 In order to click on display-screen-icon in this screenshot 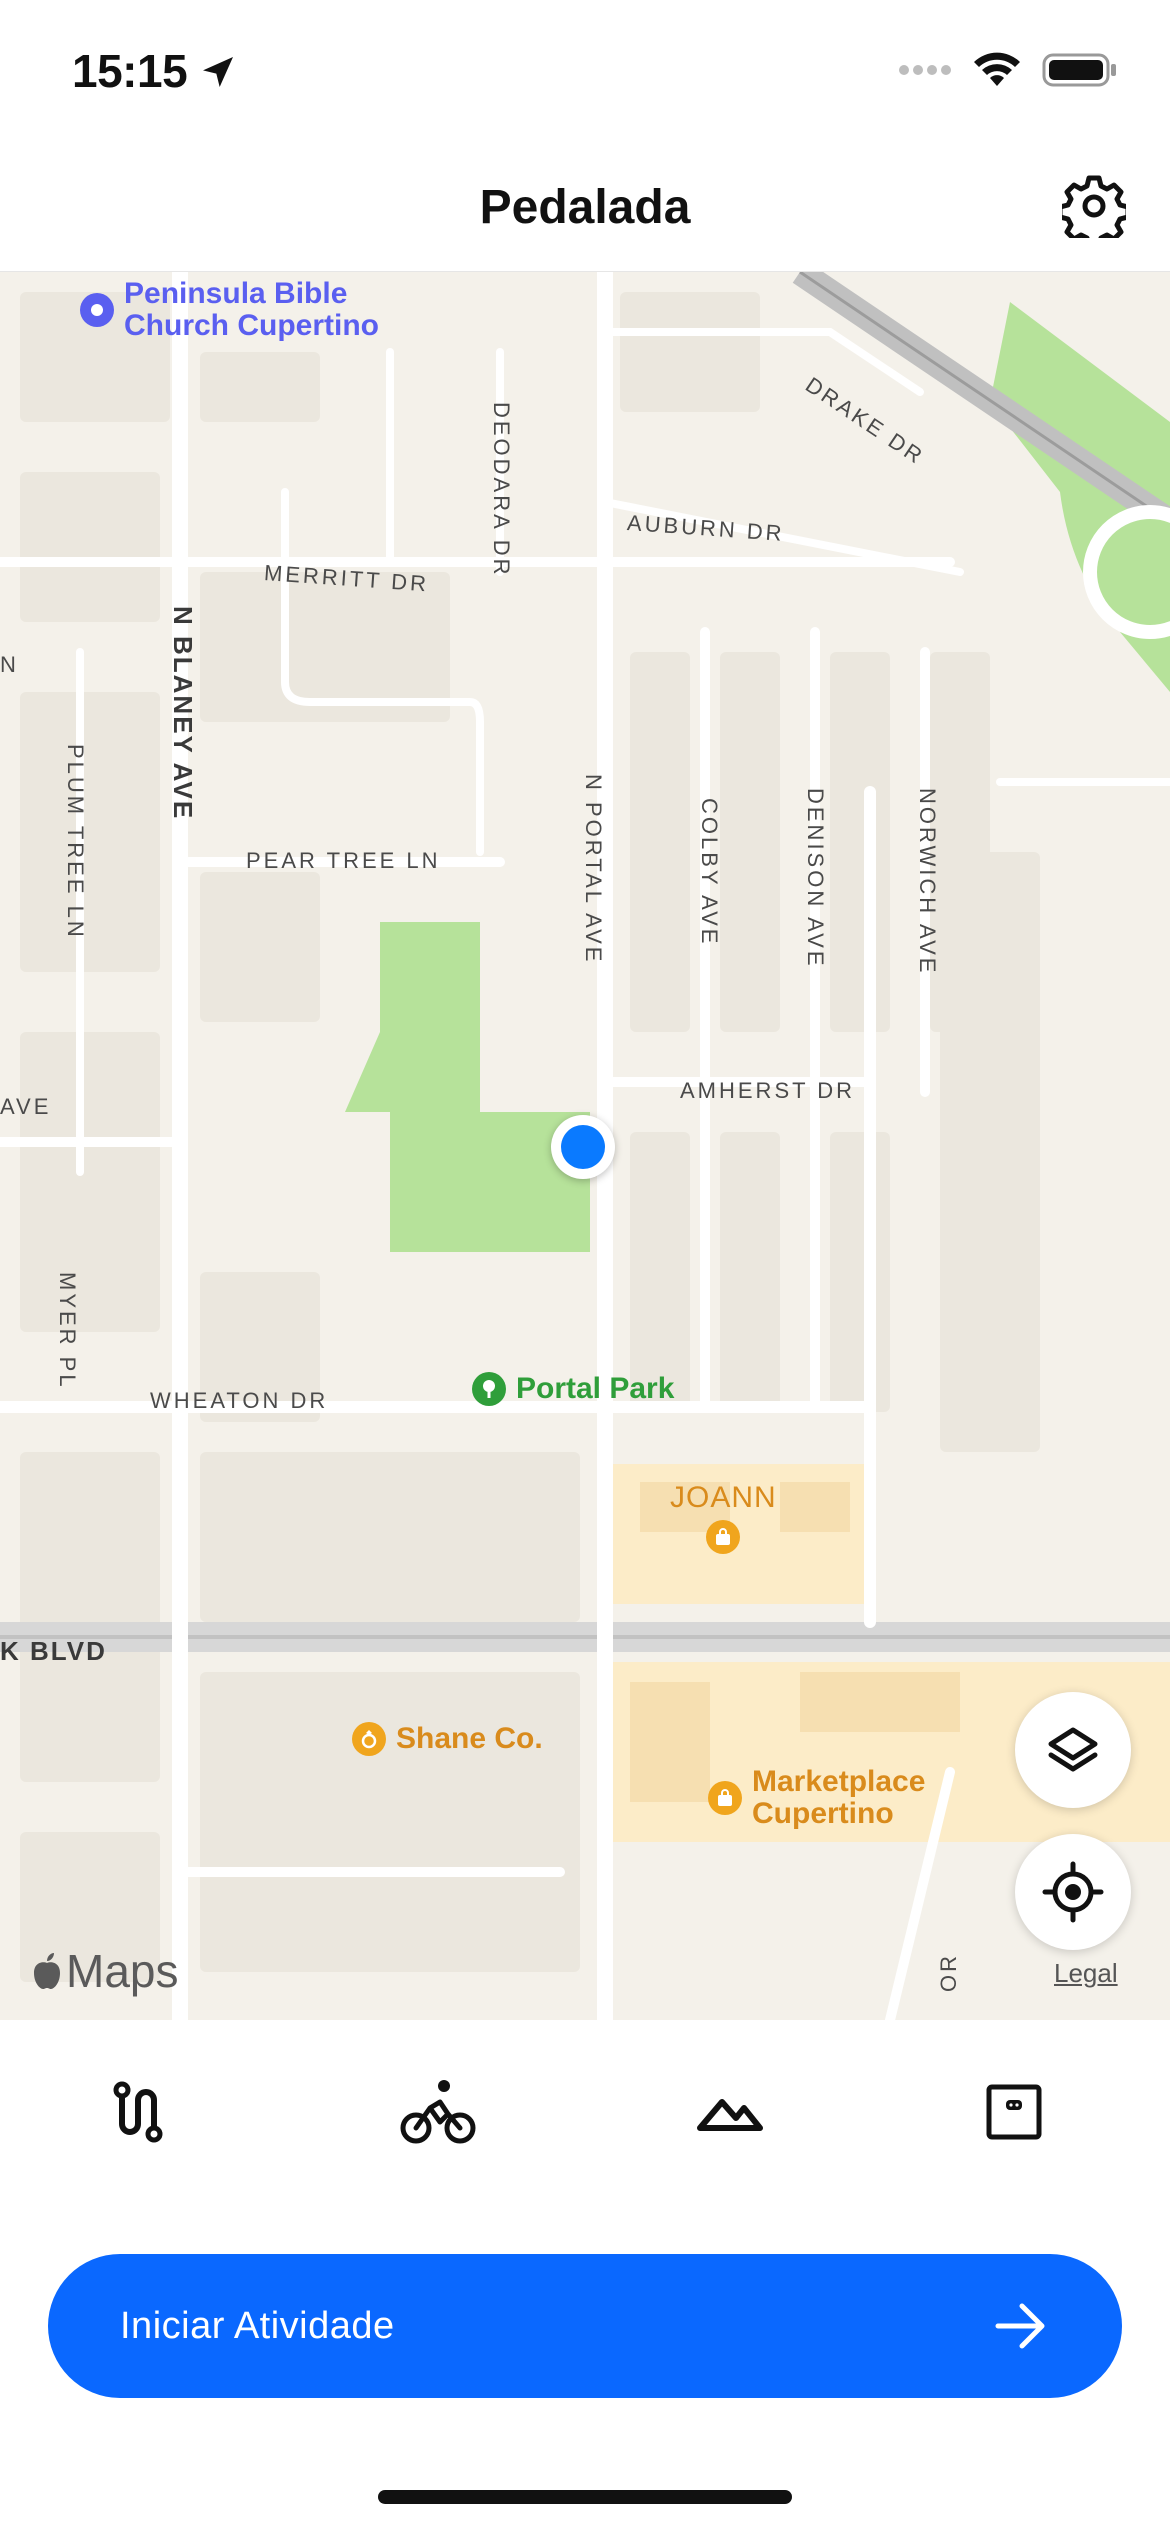, I will do `click(1014, 2112)`.